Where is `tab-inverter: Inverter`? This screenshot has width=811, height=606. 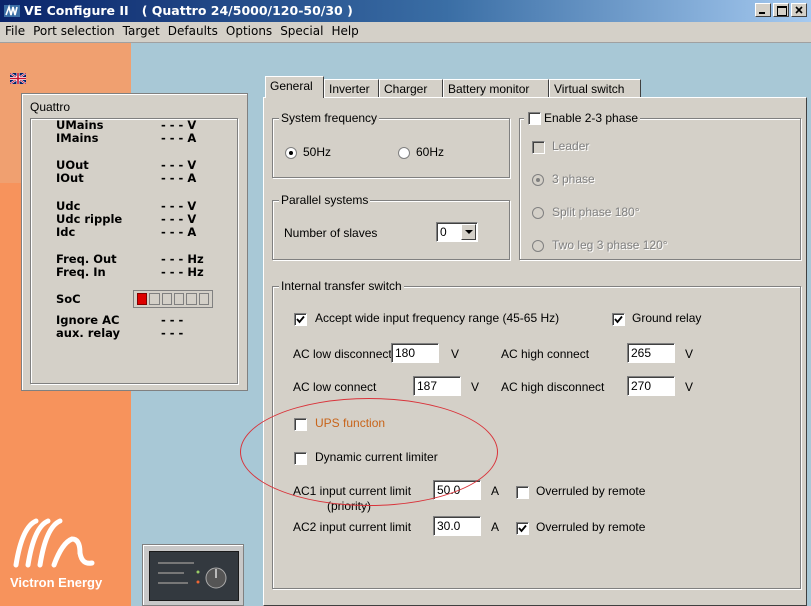 tab-inverter: Inverter is located at coordinates (351, 88).